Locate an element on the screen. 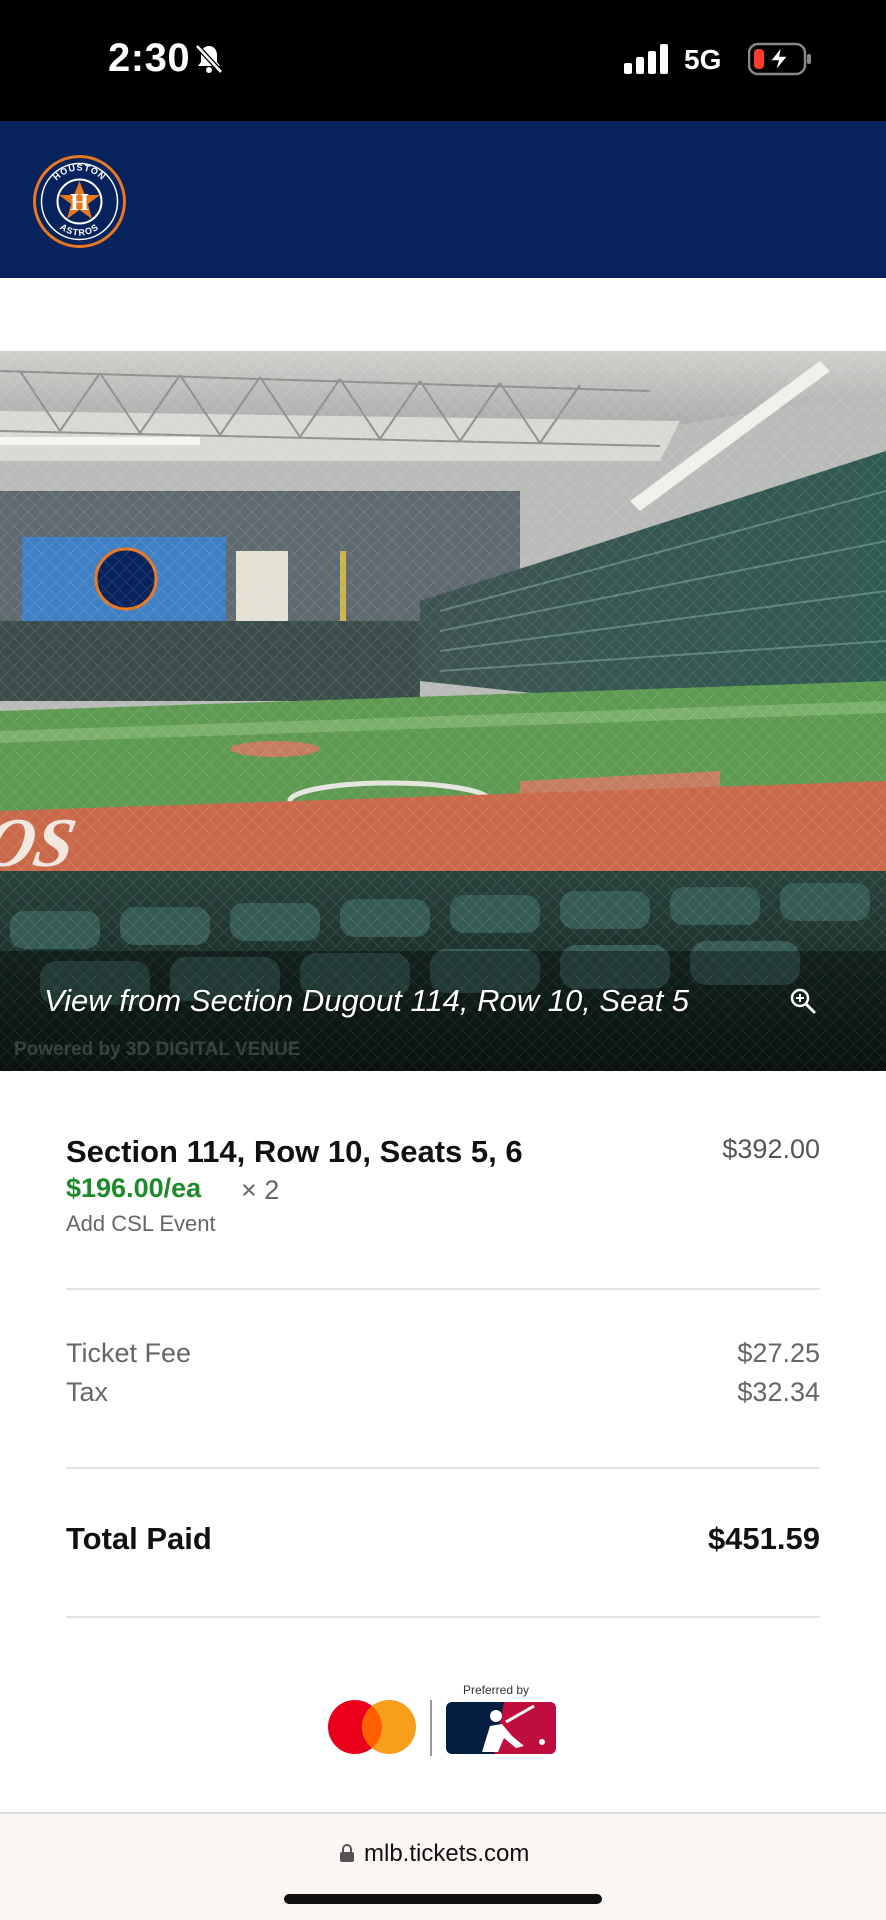 The image size is (886, 1920). houston-astros-logo: H HOUSTON ASTROS is located at coordinates (79, 201).